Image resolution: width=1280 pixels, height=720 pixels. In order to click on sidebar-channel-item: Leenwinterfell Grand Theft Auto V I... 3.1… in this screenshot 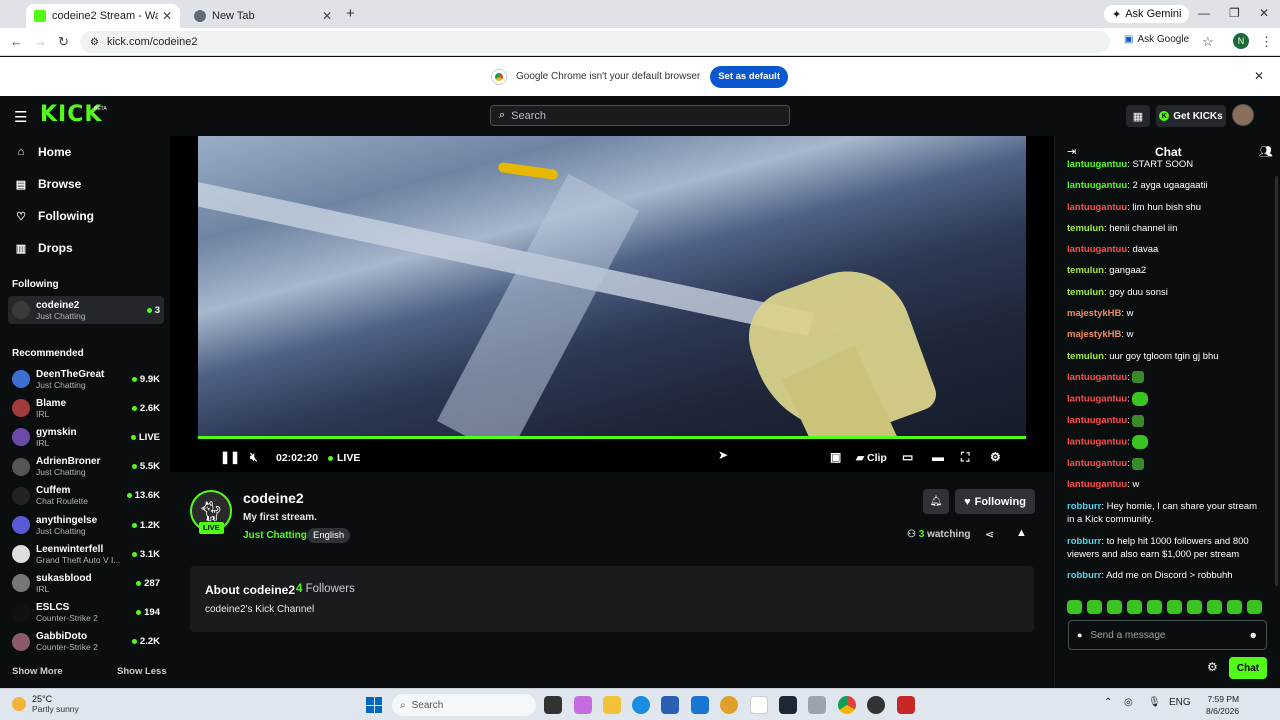, I will do `click(86, 554)`.